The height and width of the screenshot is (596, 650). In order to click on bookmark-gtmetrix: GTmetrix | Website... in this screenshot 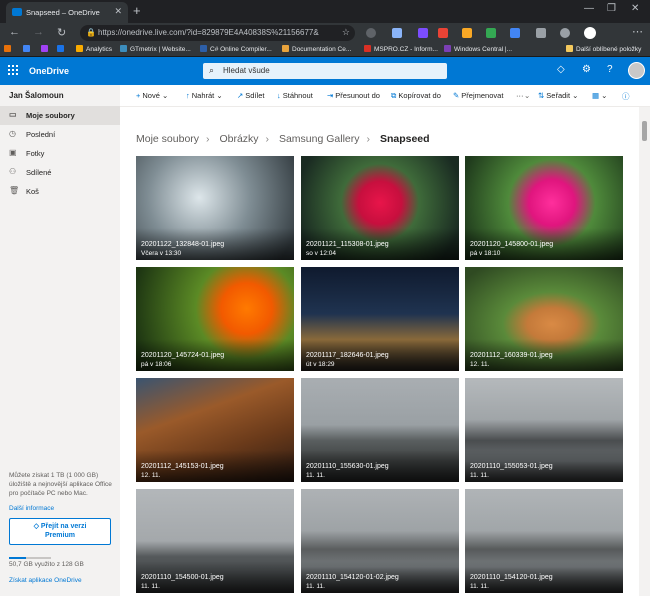, I will do `click(155, 49)`.